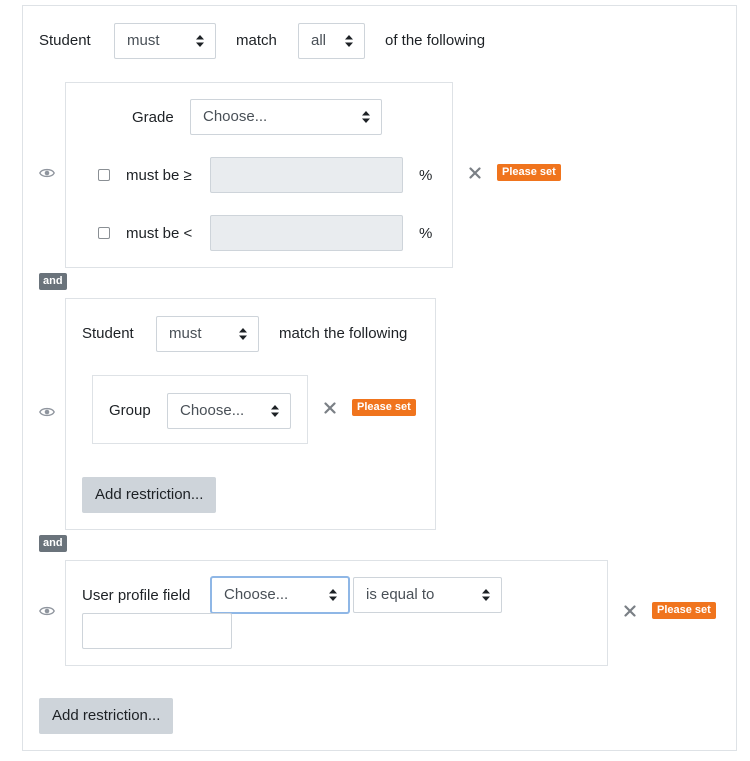 This screenshot has height=761, width=750. What do you see at coordinates (130, 410) in the screenshot?
I see `group-label: Group` at bounding box center [130, 410].